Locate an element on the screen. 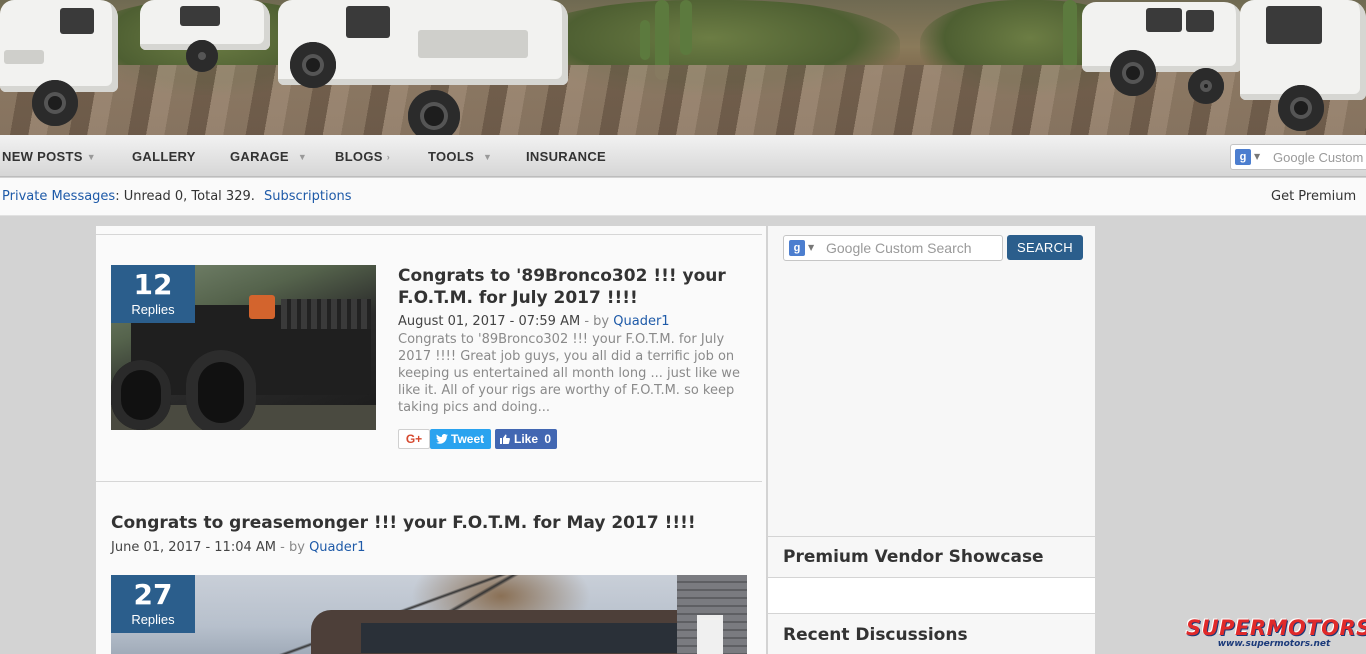 The image size is (1366, 654). watermark-url: www.supermotors.net is located at coordinates (1274, 644).